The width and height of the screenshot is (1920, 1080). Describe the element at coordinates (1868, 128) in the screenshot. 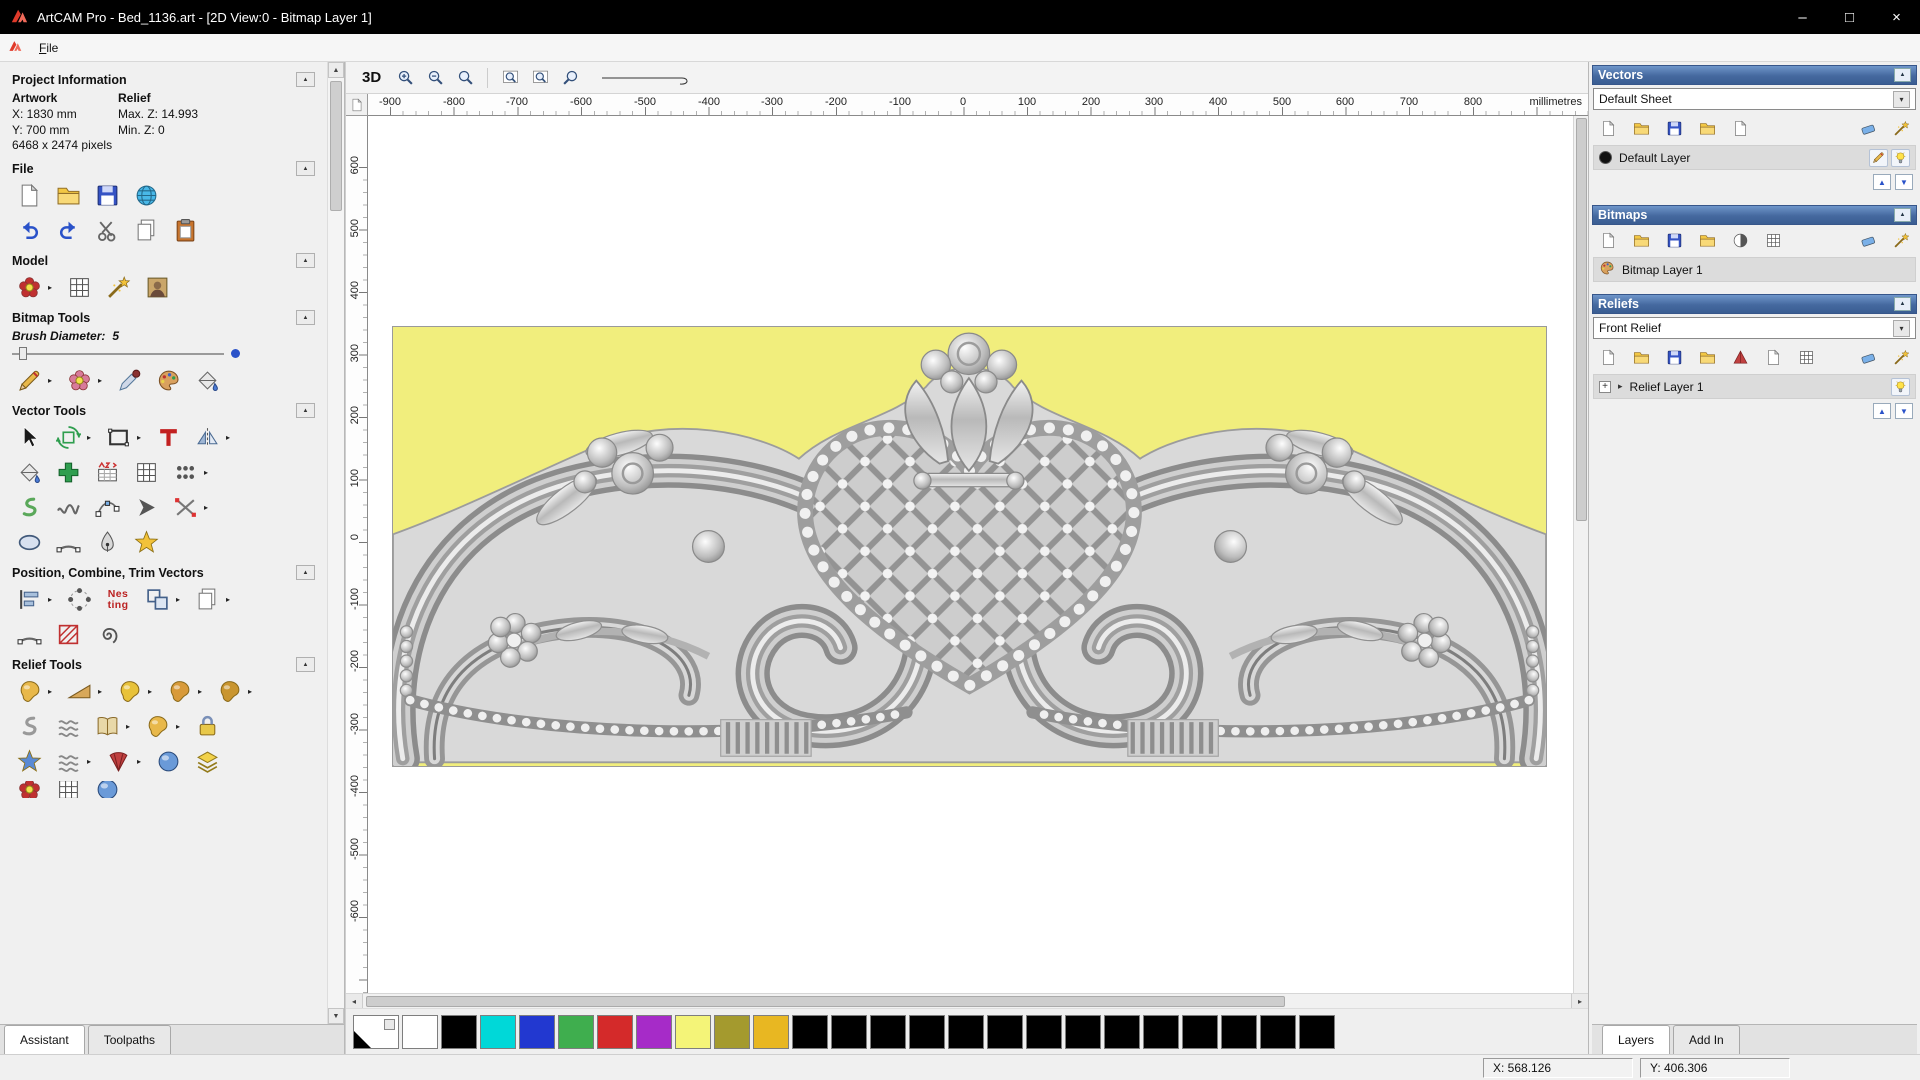

I see `delete-vector-layer-icon` at that location.